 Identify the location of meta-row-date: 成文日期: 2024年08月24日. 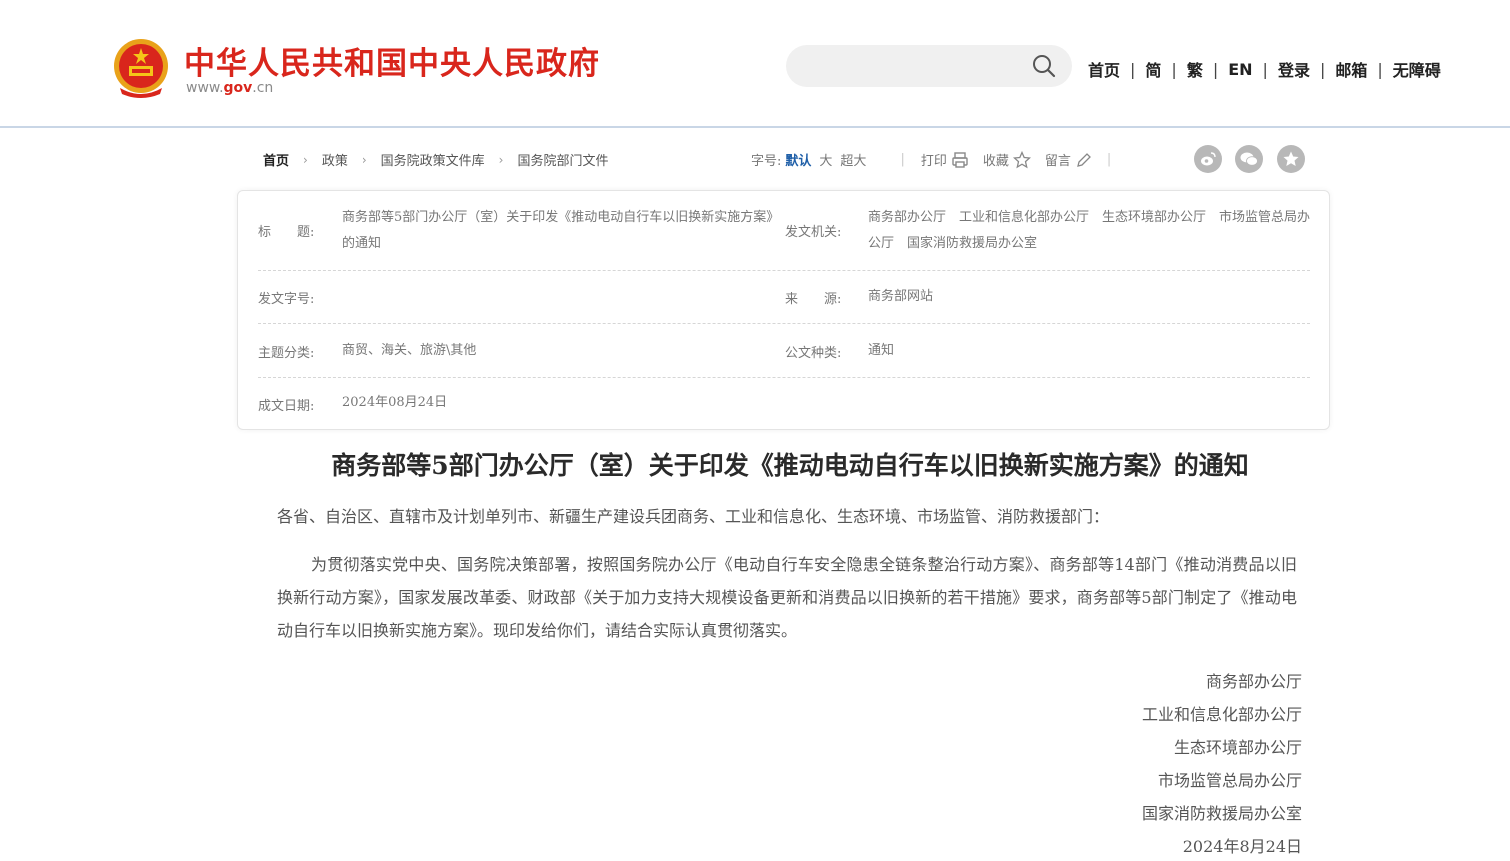
(784, 403).